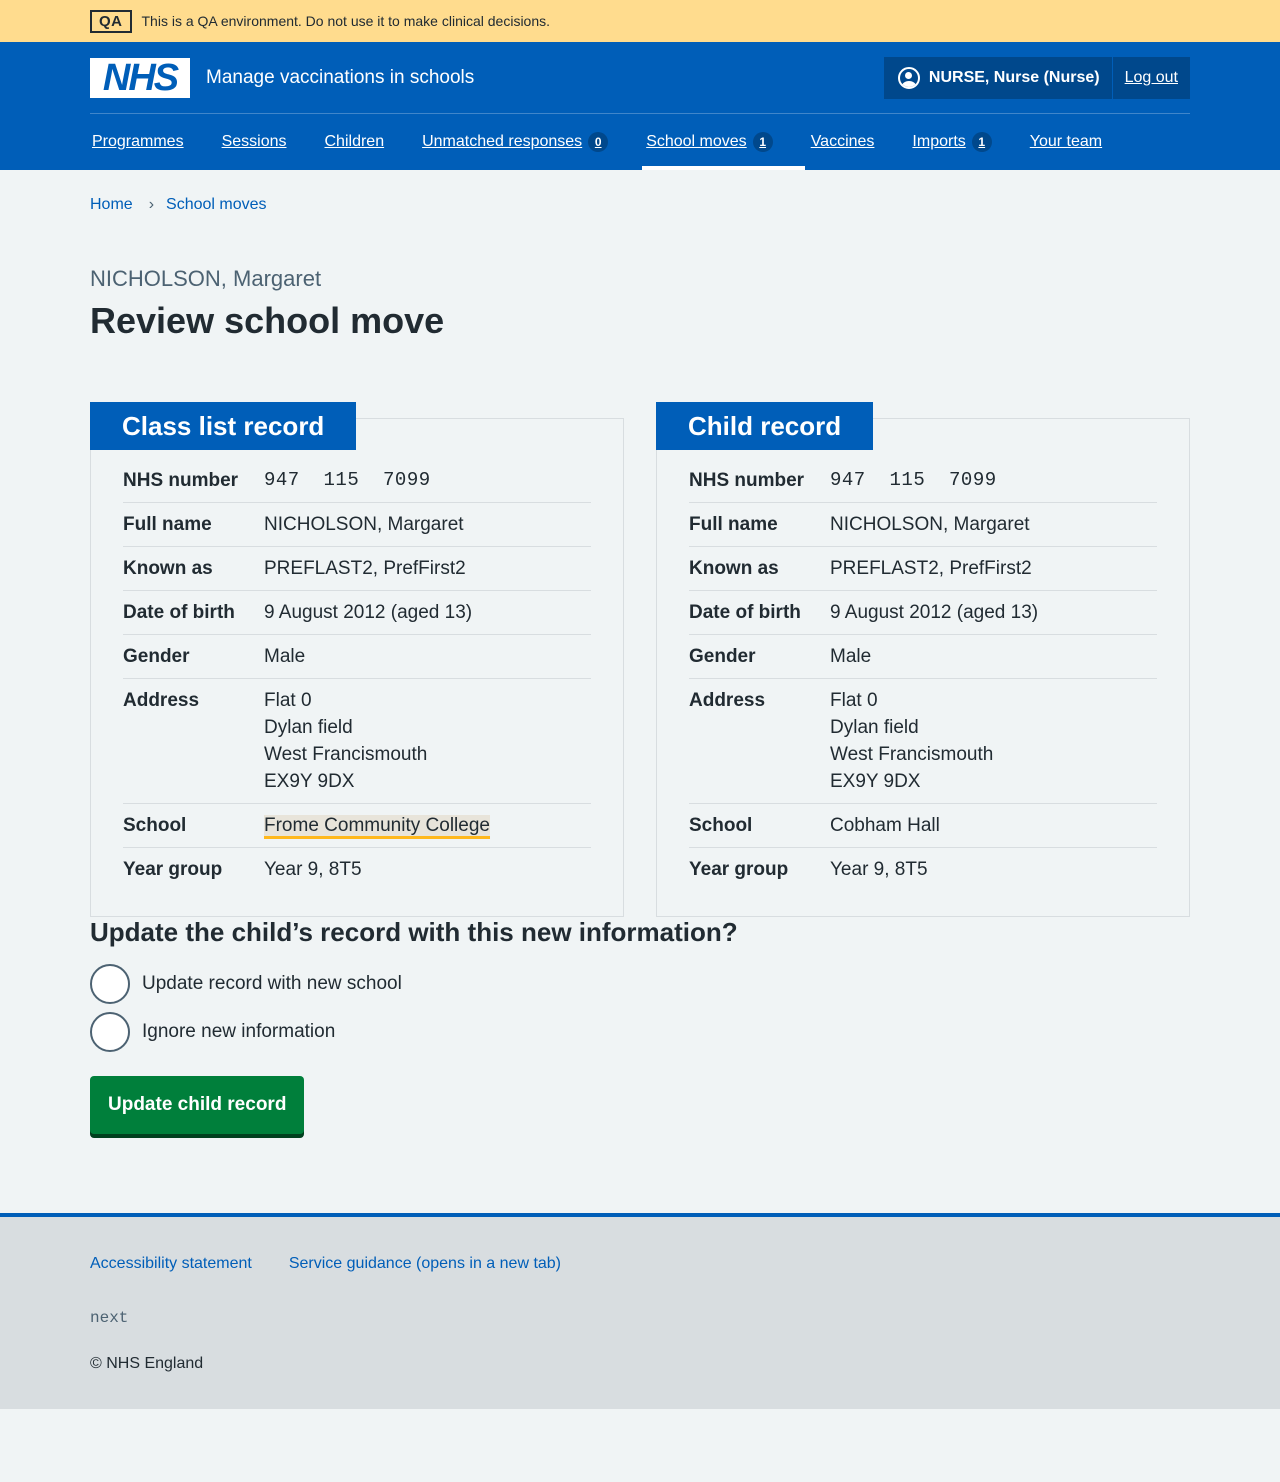 Image resolution: width=1280 pixels, height=1482 pixels. What do you see at coordinates (147, 1363) in the screenshot?
I see `copyright: © NHS England` at bounding box center [147, 1363].